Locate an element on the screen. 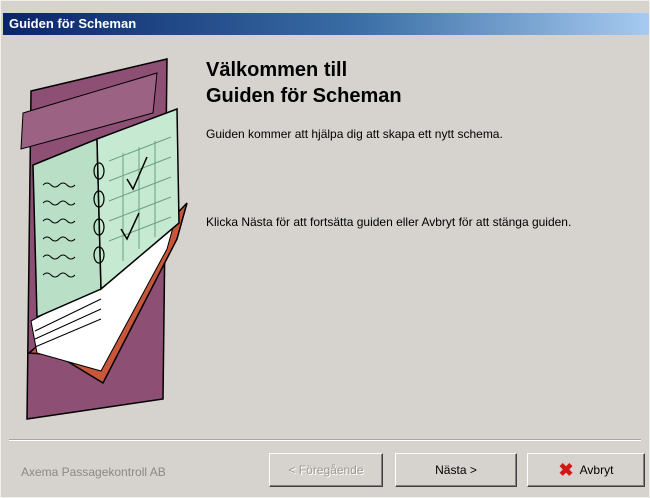  back-button-label: < Föregående is located at coordinates (326, 470).